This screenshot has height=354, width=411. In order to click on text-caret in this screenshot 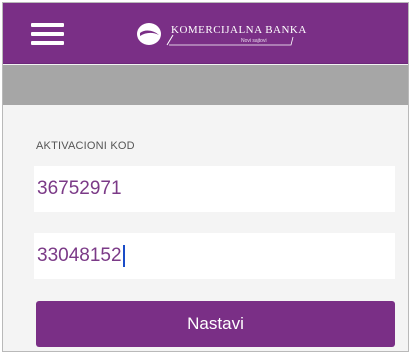, I will do `click(123, 256)`.